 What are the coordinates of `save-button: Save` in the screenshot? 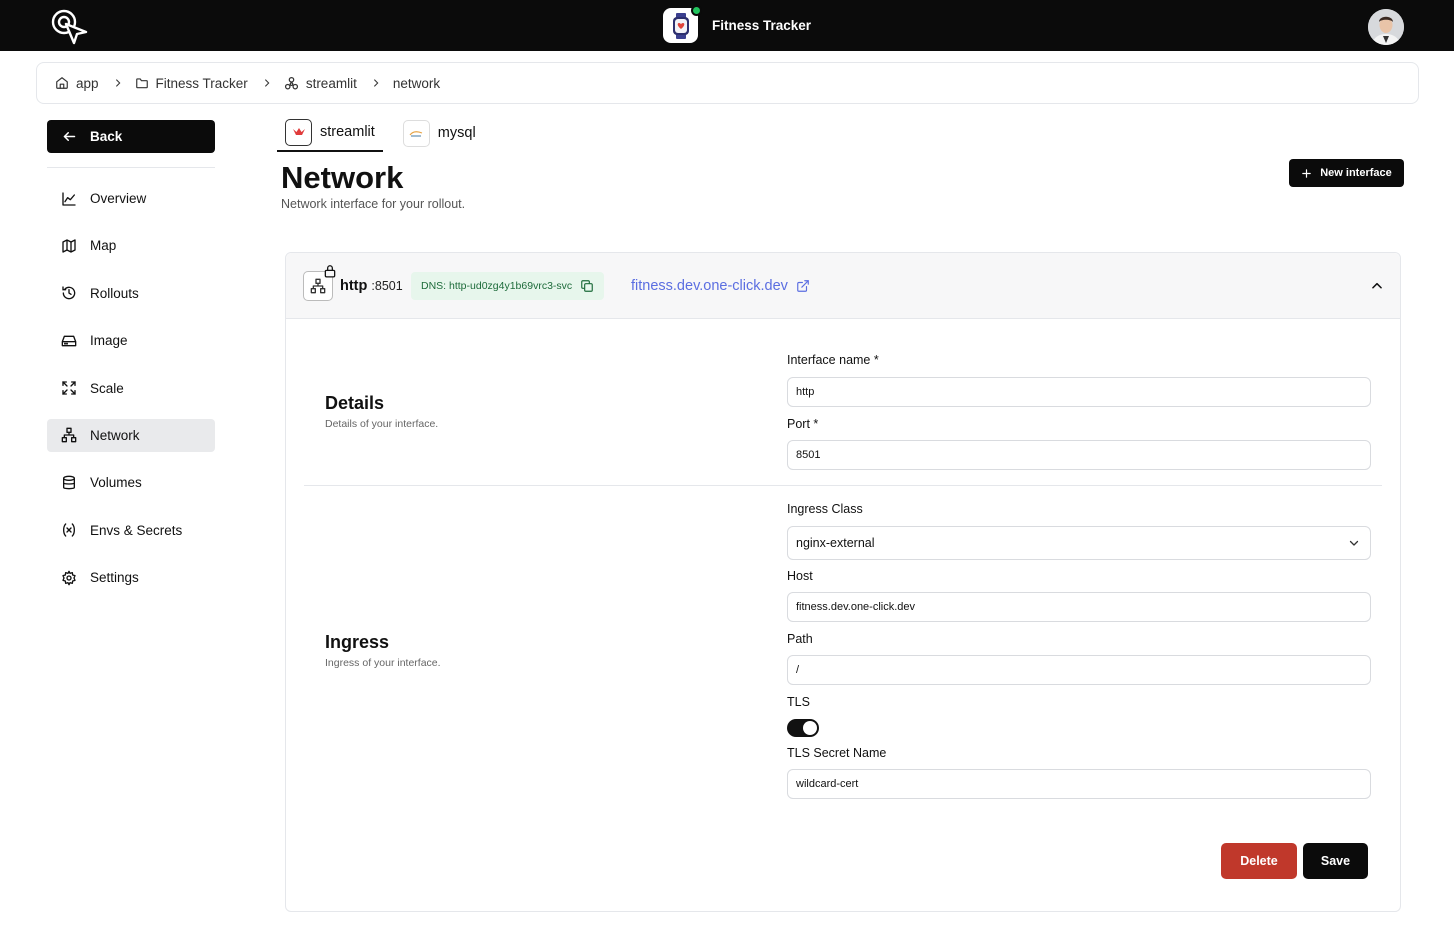 It's located at (1335, 861).